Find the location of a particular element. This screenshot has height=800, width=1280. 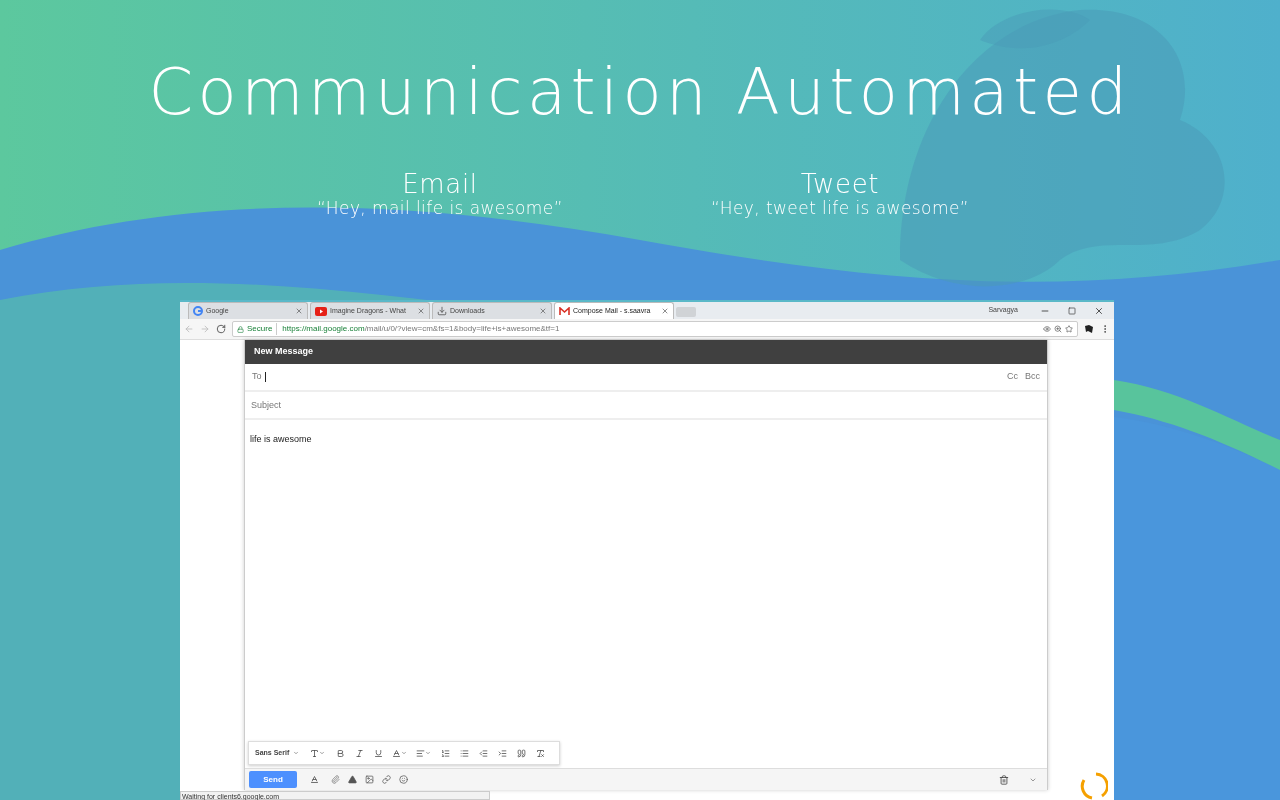

triangle-icon is located at coordinates (352, 779).